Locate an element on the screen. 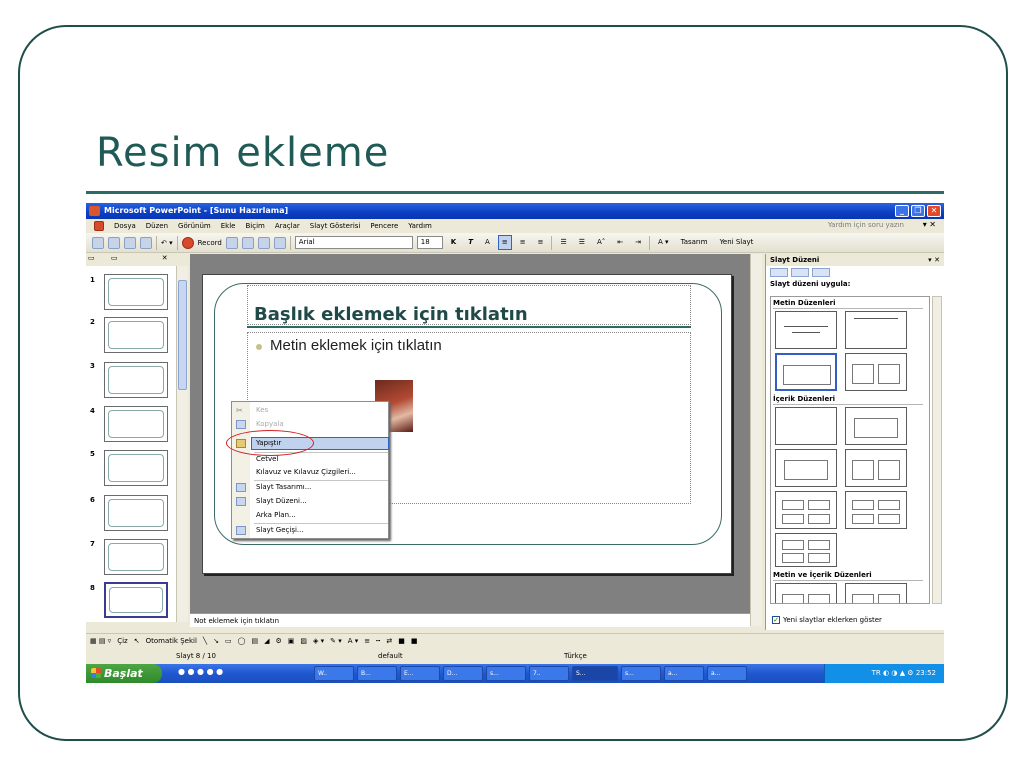 The height and width of the screenshot is (768, 1024). menu-bicim: Biçim is located at coordinates (254, 226).